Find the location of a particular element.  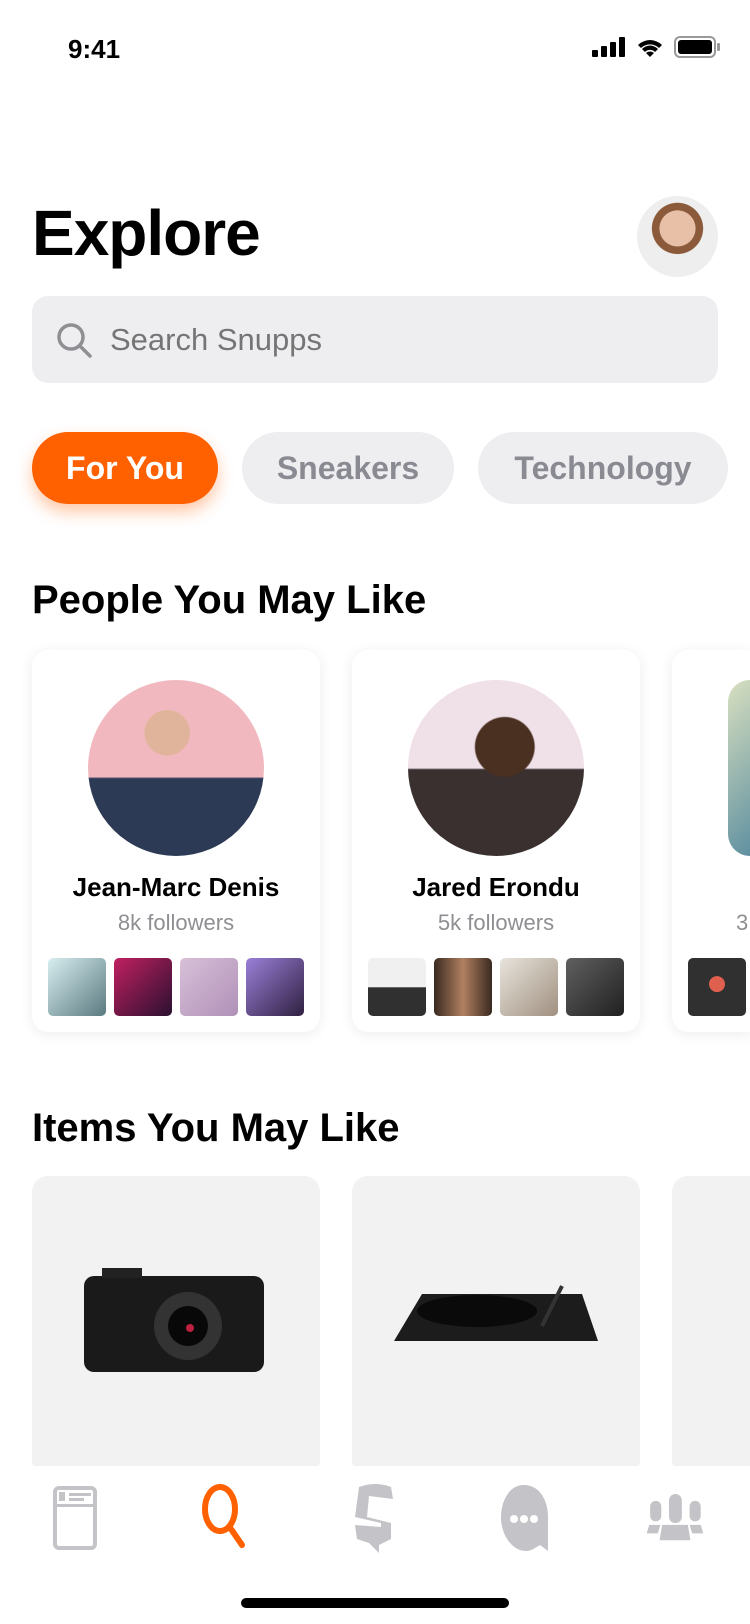

chip-for-you: For You is located at coordinates (125, 468).